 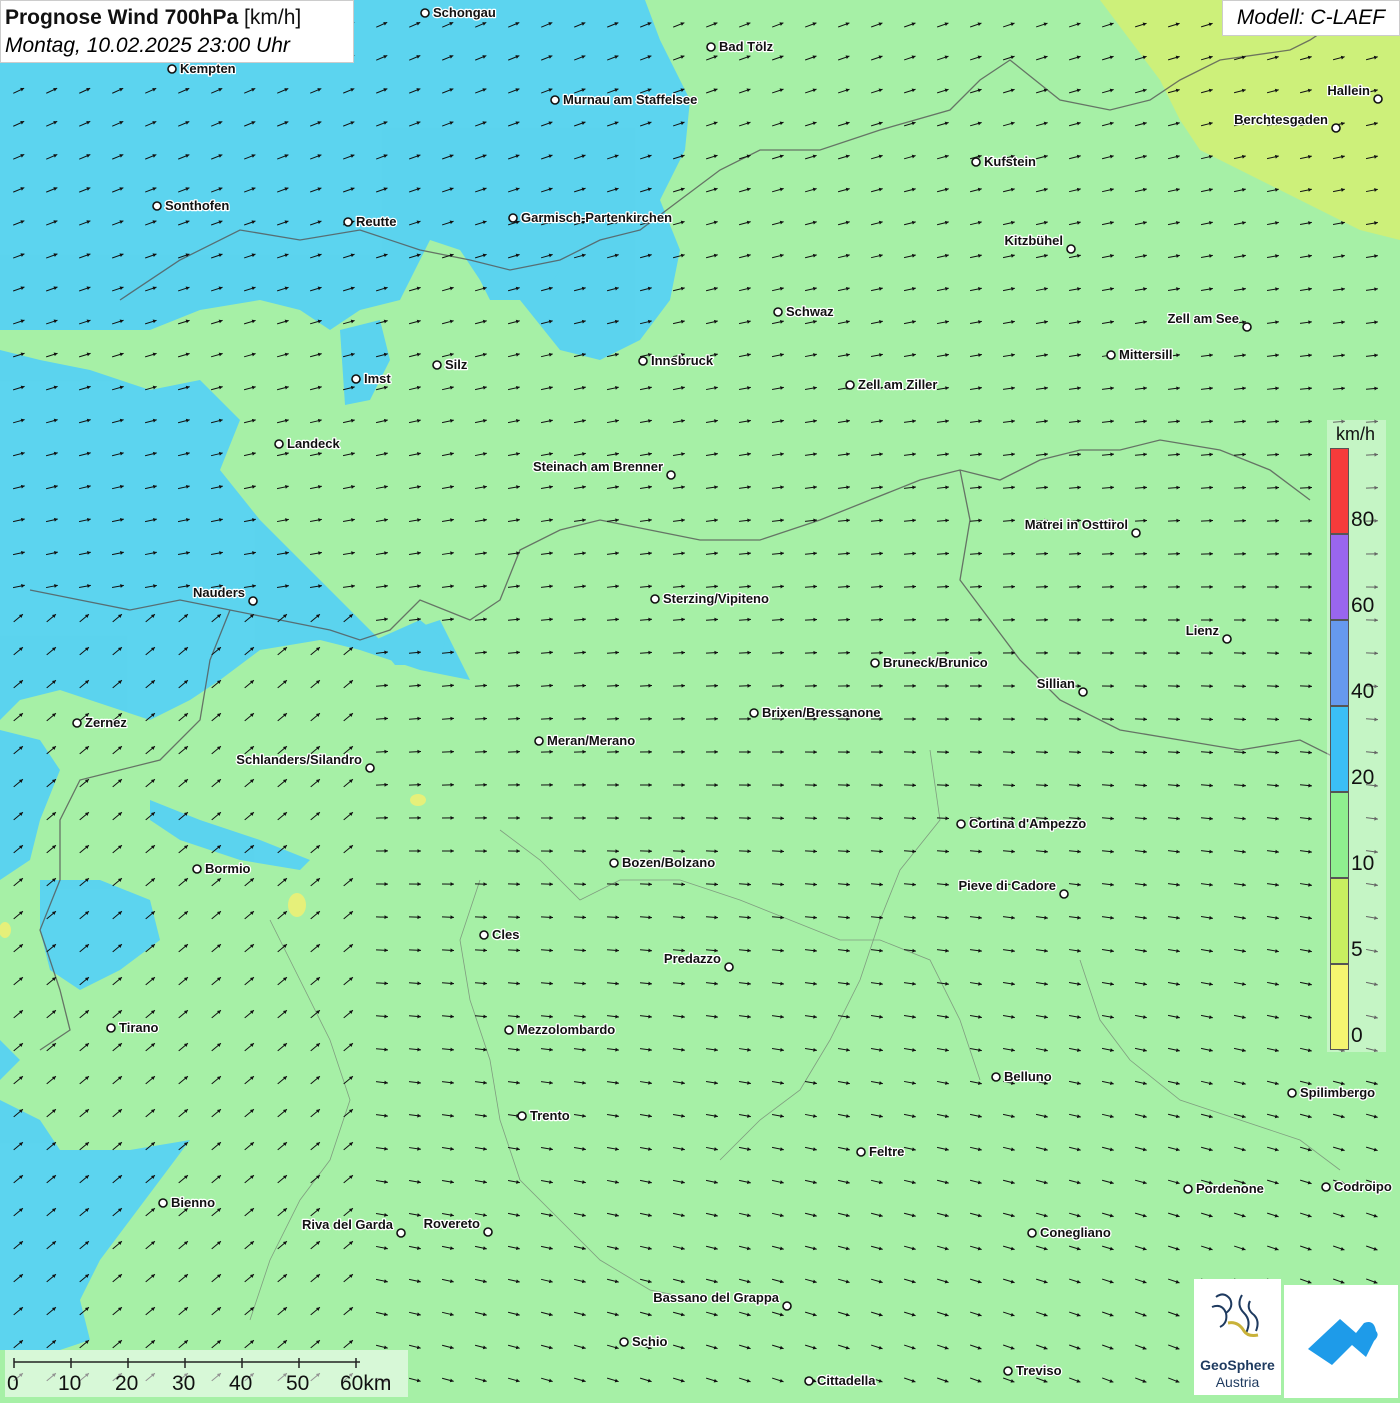 What do you see at coordinates (1362, 778) in the screenshot?
I see `legend-label: 20` at bounding box center [1362, 778].